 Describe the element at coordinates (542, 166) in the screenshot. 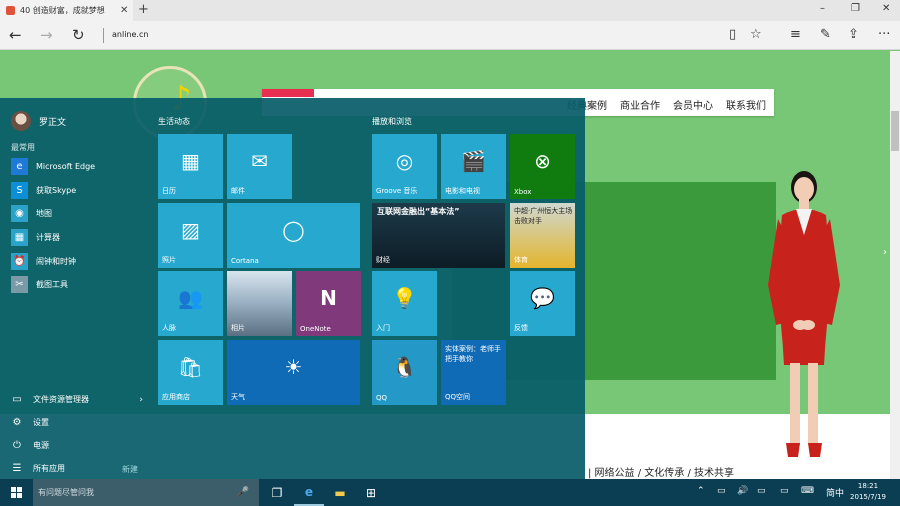

I see `tile-xbox: ⊗ Xbox` at that location.